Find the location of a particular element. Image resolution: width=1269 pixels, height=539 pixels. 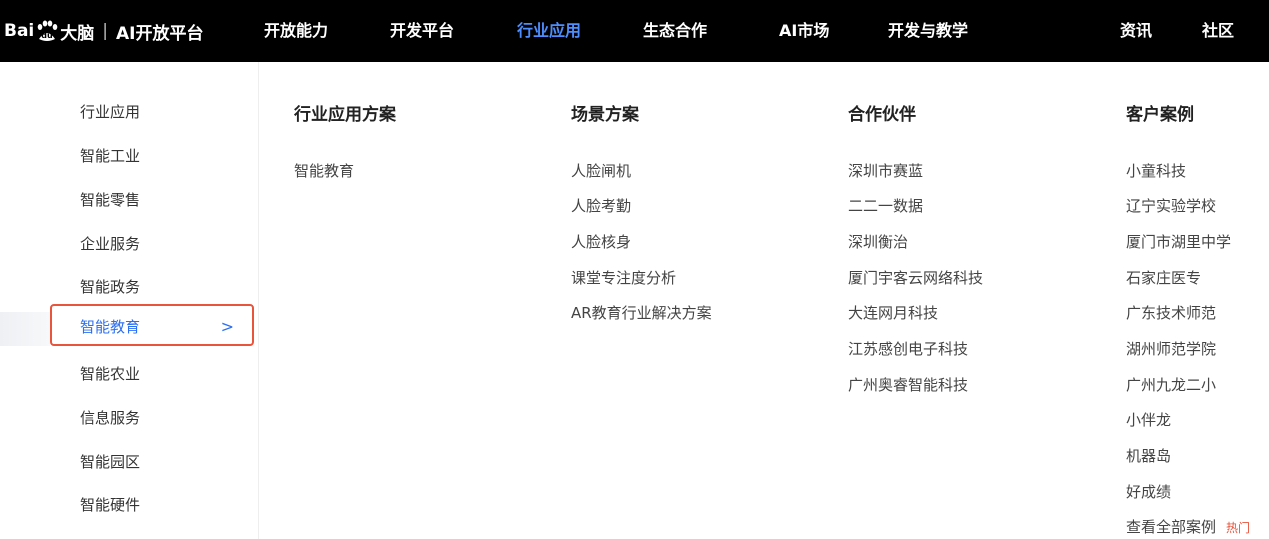

nav-item-industry-apps: 行业应用 is located at coordinates (549, 31).